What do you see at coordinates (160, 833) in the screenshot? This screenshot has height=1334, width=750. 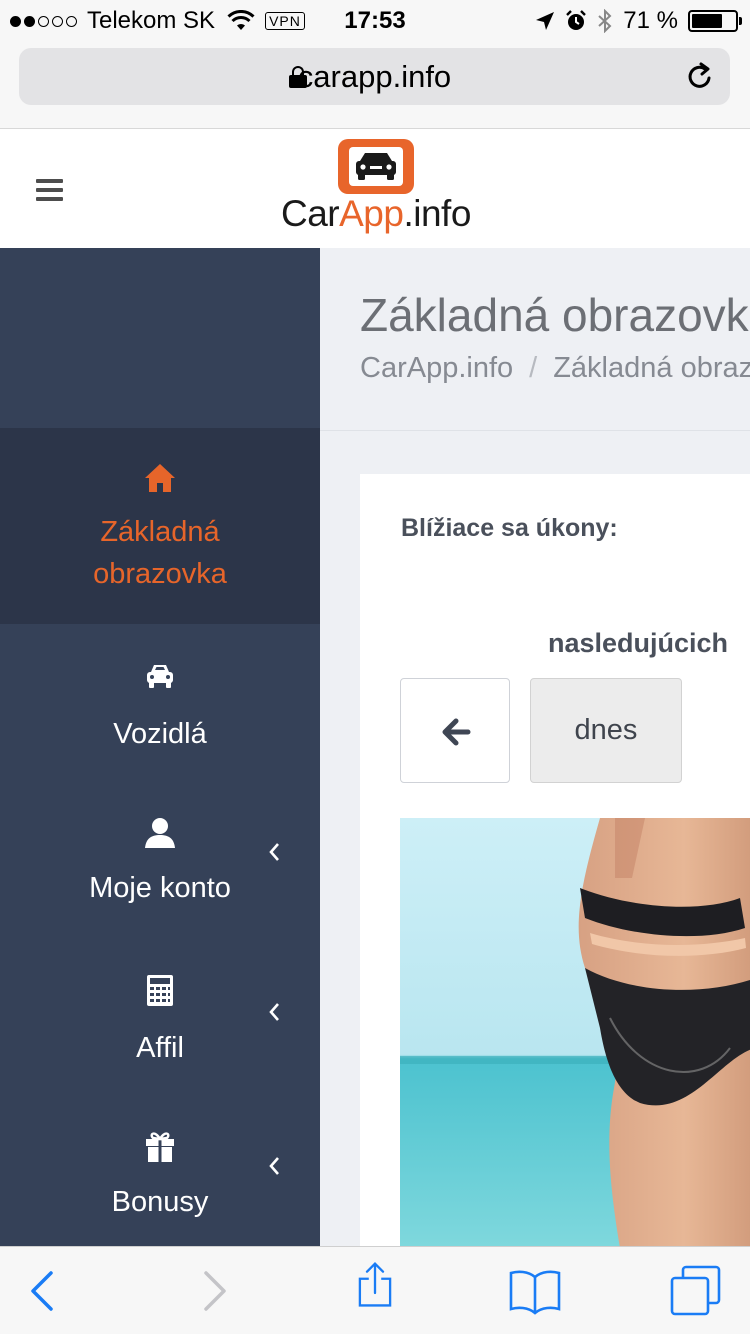 I see `user-icon` at bounding box center [160, 833].